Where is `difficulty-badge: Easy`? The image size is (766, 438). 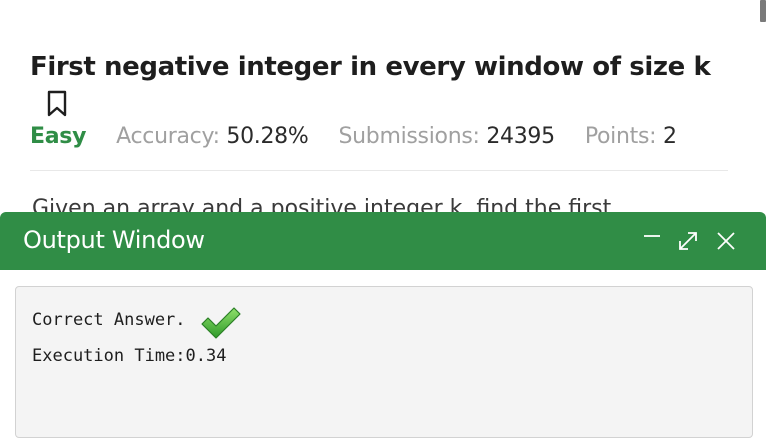
difficulty-badge: Easy is located at coordinates (58, 136).